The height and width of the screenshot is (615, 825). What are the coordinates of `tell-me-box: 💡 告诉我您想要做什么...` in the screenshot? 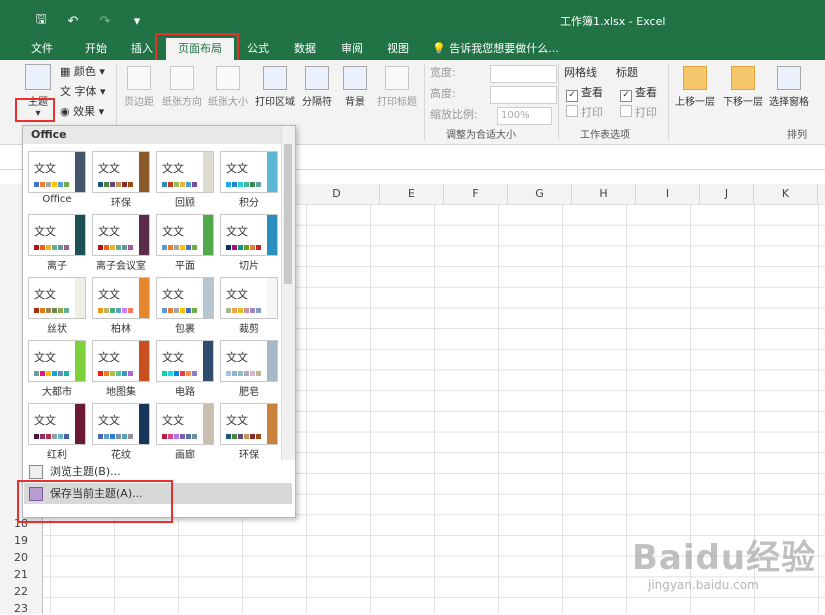 It's located at (495, 49).